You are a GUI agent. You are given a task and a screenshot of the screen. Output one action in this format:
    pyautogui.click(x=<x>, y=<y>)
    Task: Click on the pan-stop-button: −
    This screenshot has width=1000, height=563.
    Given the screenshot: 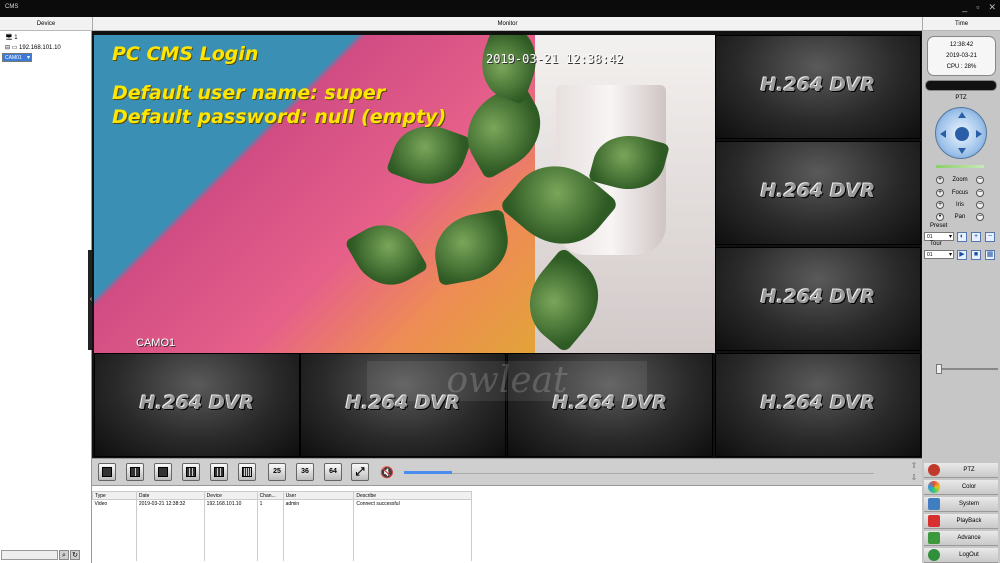 What is the action you would take?
    pyautogui.click(x=980, y=217)
    